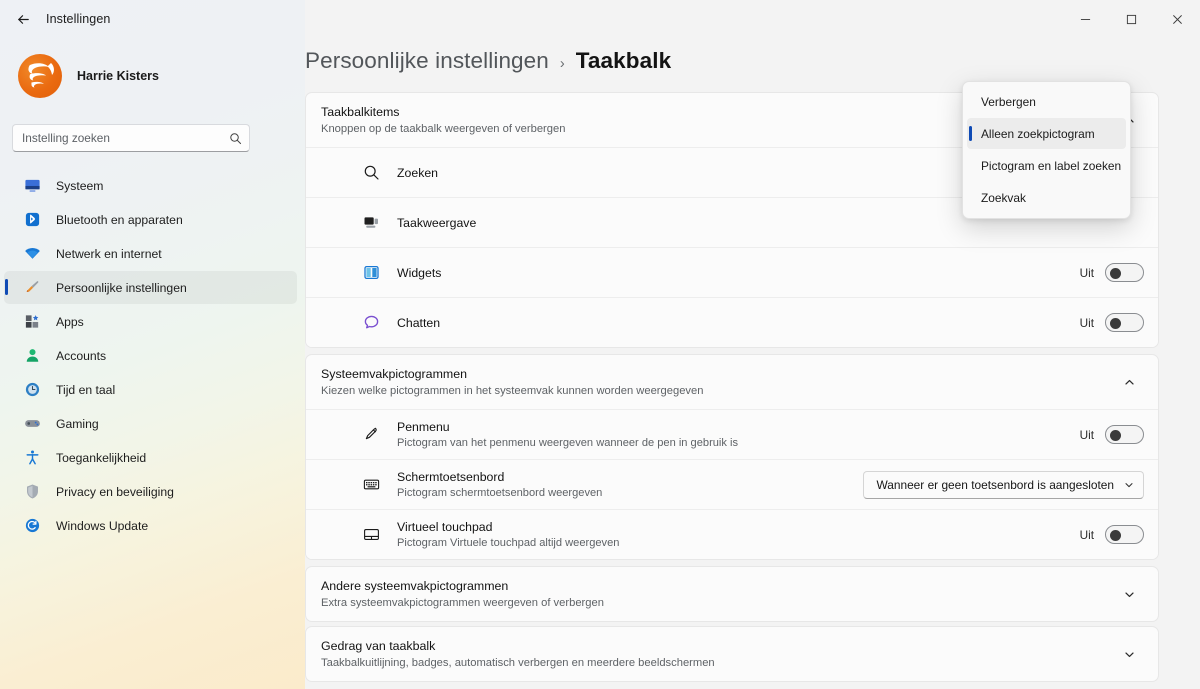 Image resolution: width=1200 pixels, height=689 pixels. Describe the element at coordinates (119, 219) in the screenshot. I see `sidebar-item-label: Bluetooth en apparaten` at that location.